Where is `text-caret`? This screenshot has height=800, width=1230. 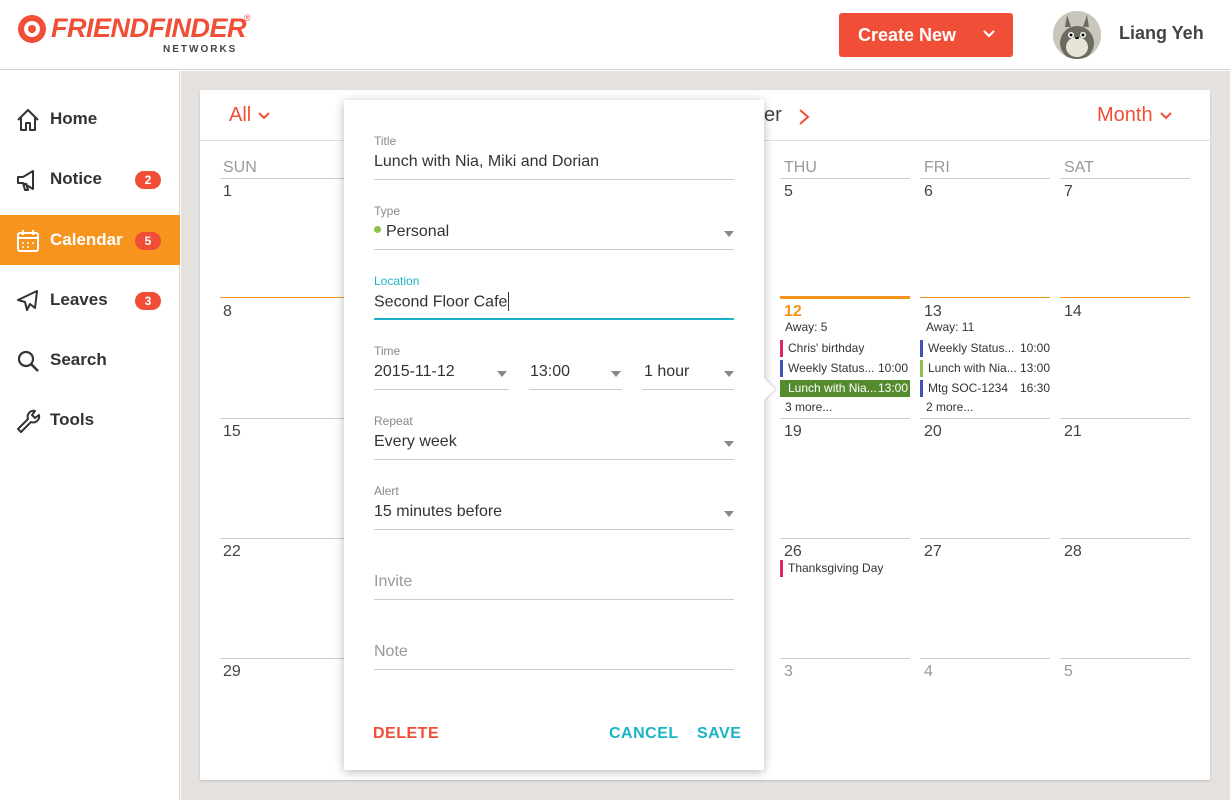
text-caret is located at coordinates (509, 301).